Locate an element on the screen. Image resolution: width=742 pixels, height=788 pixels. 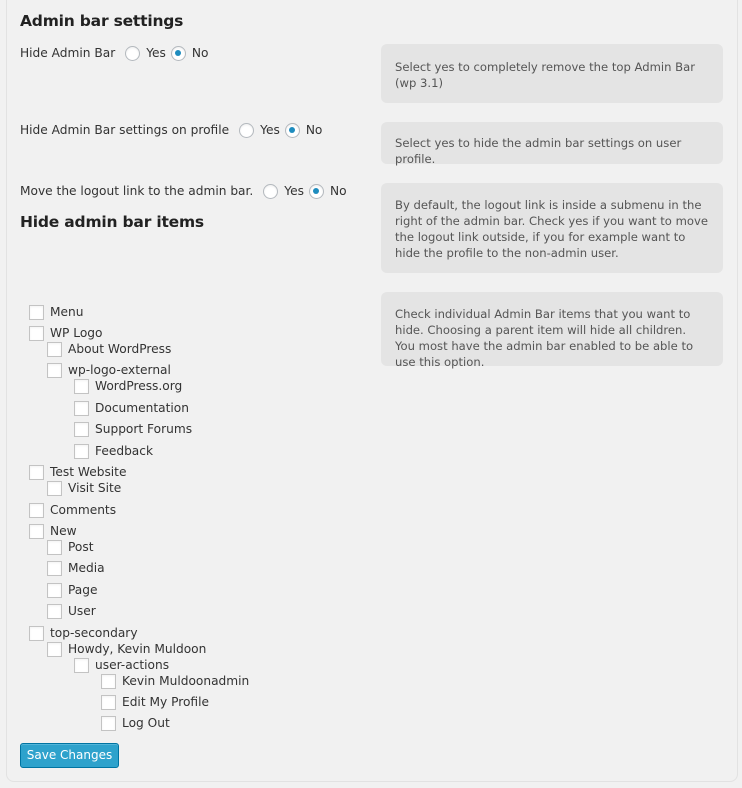
admin-bar-item: Edit My Profile is located at coordinates (155, 702).